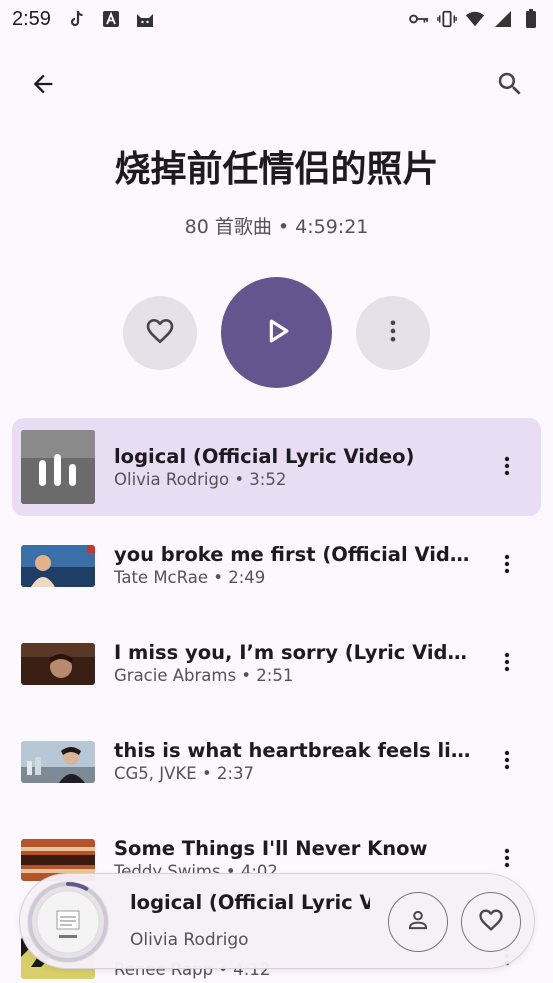 The height and width of the screenshot is (983, 553). What do you see at coordinates (190, 577) in the screenshot?
I see `song-subtitle: Tate McRae • 2:49` at bounding box center [190, 577].